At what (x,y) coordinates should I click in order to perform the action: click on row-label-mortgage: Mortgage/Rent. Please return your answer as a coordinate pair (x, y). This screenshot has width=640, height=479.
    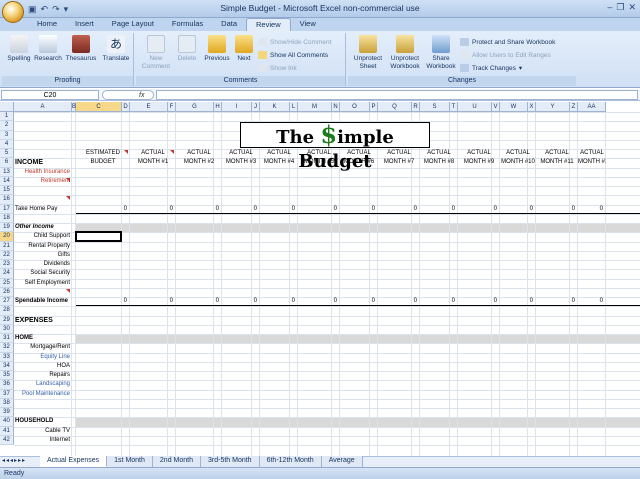
    Looking at the image, I should click on (42, 347).